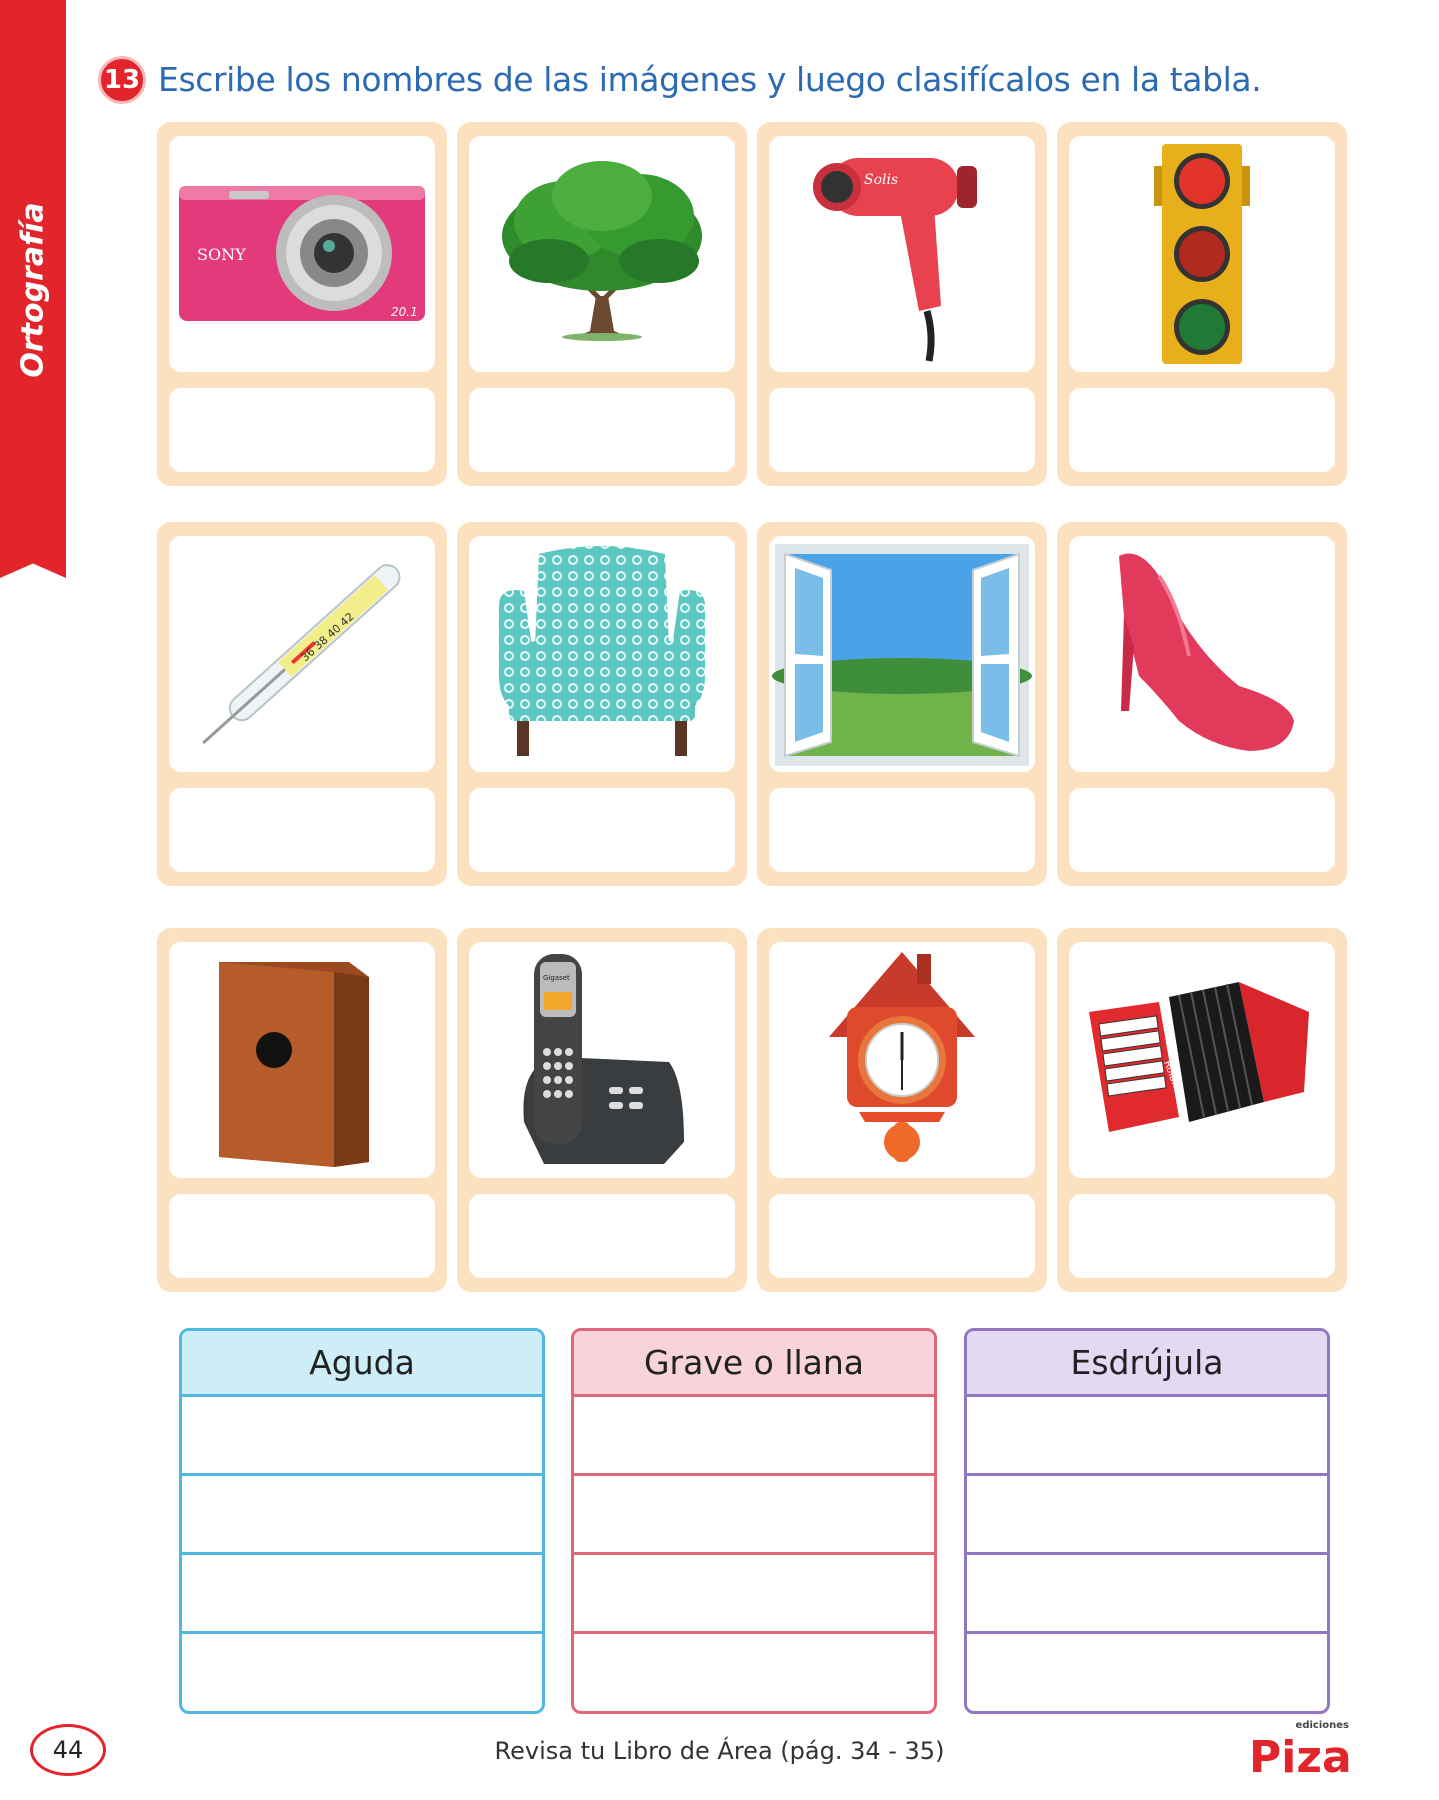  Describe the element at coordinates (556, 978) in the screenshot. I see `phone-brand-text: Gigaset` at that location.